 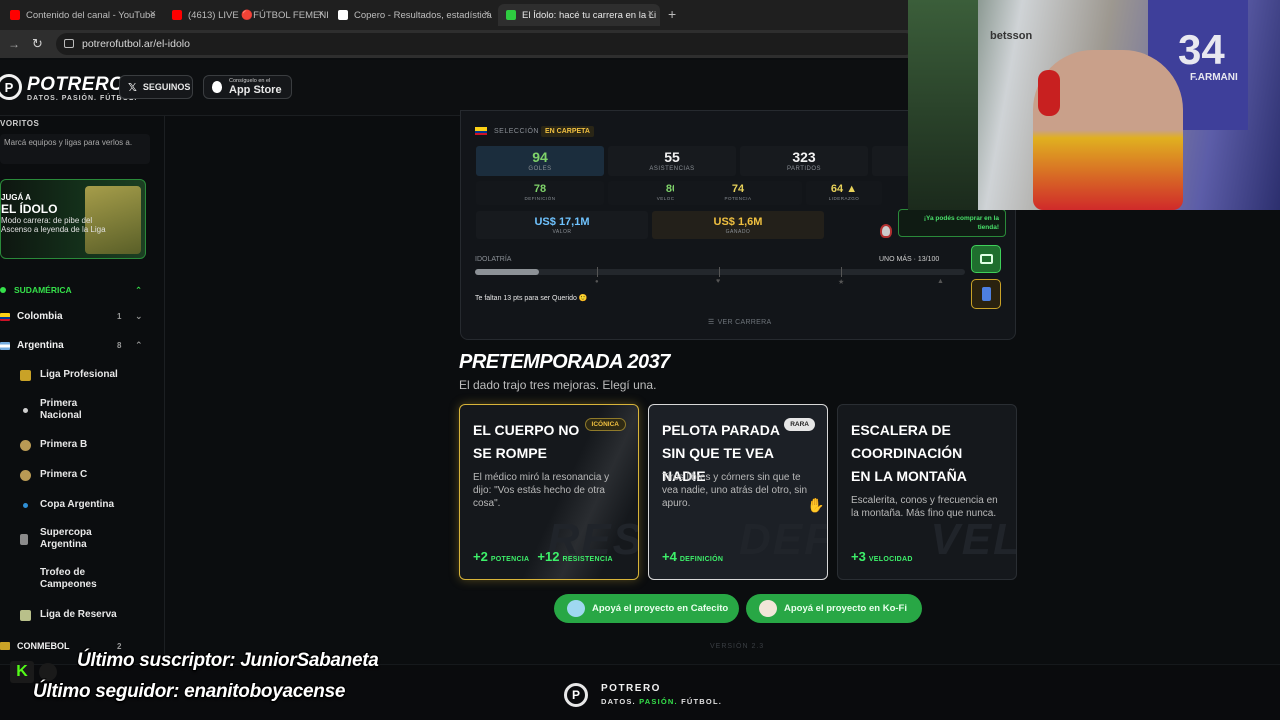 I want to click on potrero-logo-icon: P, so click(x=11, y=87).